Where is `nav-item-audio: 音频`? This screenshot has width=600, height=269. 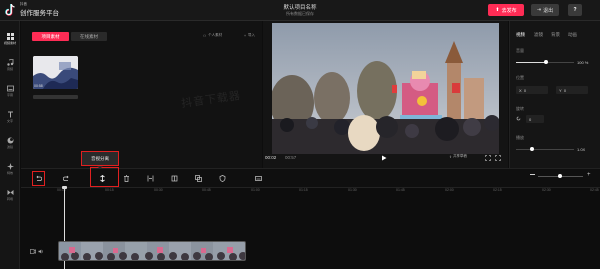
nav-item-audio: 音频 is located at coordinates (10, 65).